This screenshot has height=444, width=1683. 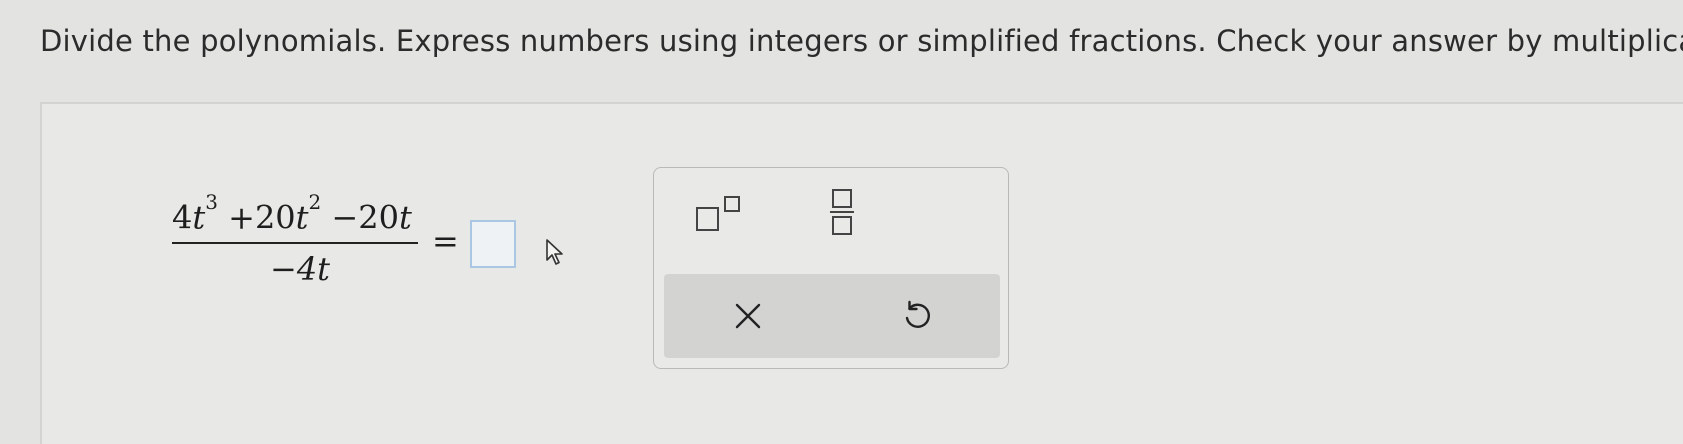 I want to click on fraction-template-button, so click(x=842, y=212).